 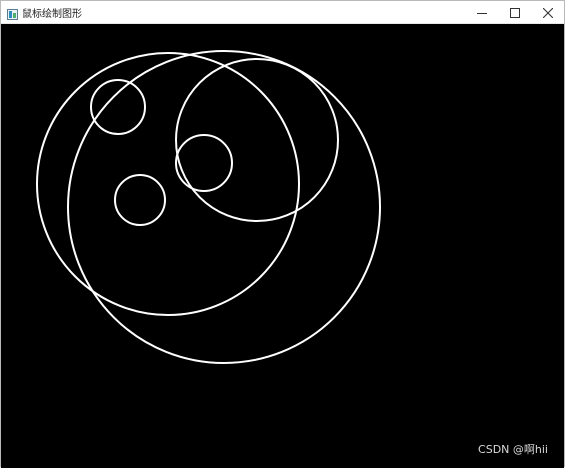 I want to click on title-bar: 鼠标绘制图形, so click(x=282, y=12).